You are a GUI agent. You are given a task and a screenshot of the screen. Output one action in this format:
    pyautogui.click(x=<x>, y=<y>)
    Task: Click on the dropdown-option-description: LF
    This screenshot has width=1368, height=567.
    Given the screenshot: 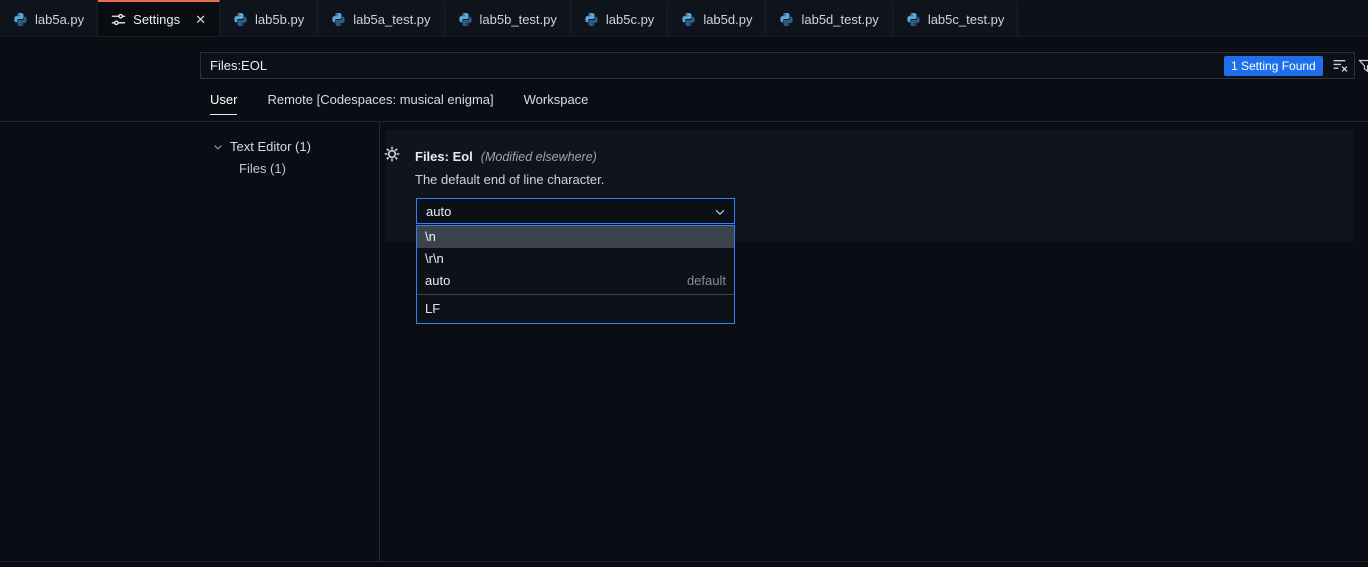 What is the action you would take?
    pyautogui.click(x=433, y=308)
    